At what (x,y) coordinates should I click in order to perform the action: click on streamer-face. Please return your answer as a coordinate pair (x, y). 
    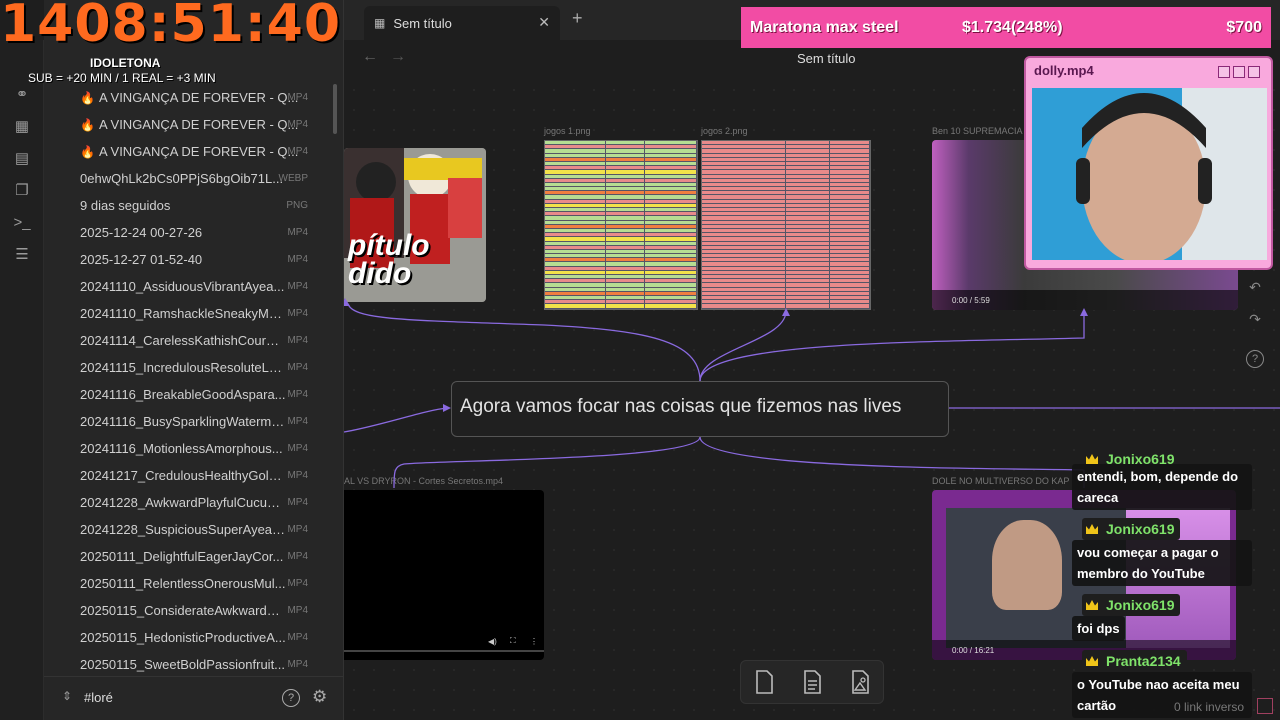
    Looking at the image, I should click on (1149, 174).